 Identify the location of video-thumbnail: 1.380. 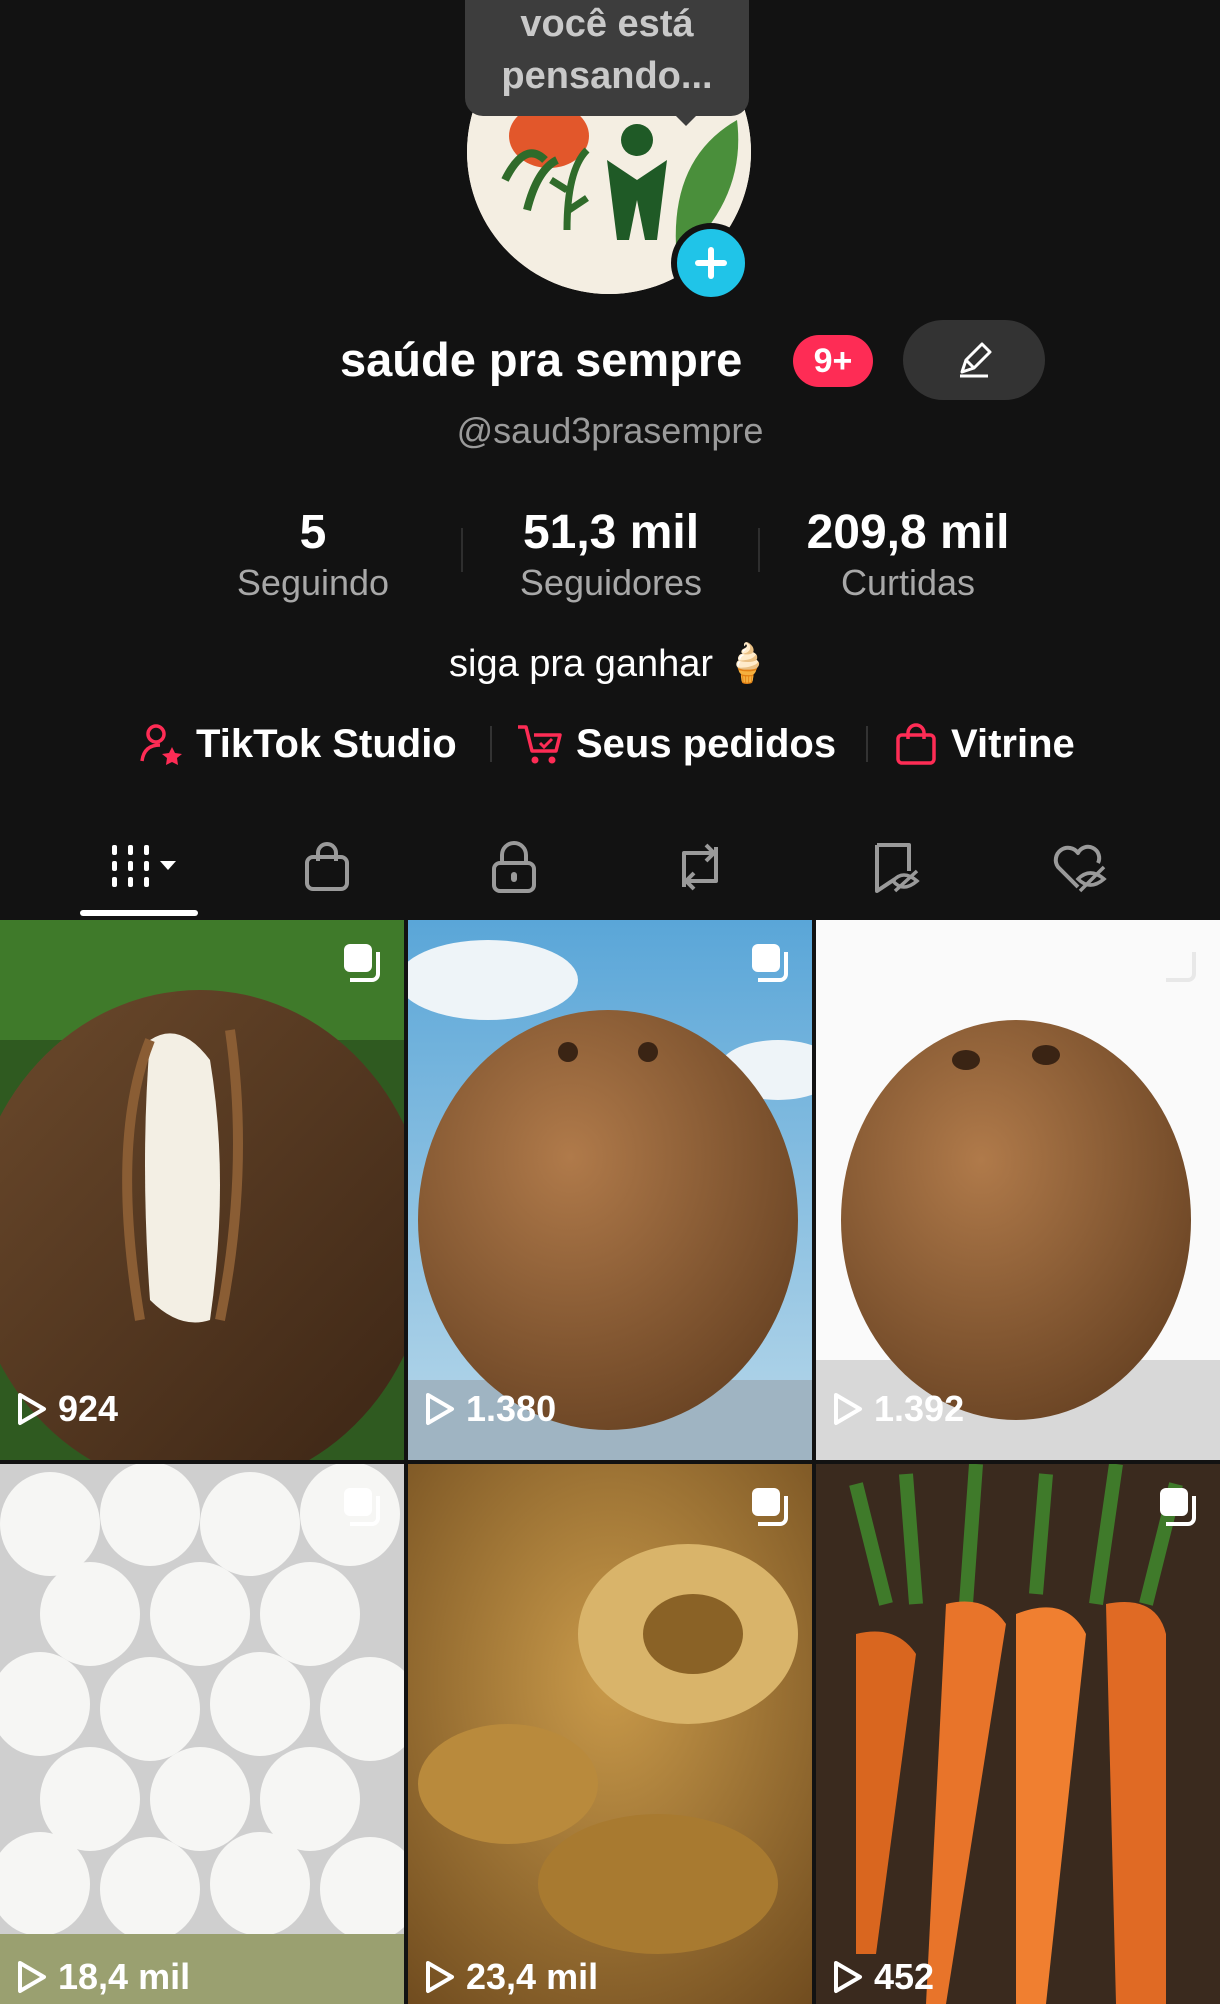
(610, 1190).